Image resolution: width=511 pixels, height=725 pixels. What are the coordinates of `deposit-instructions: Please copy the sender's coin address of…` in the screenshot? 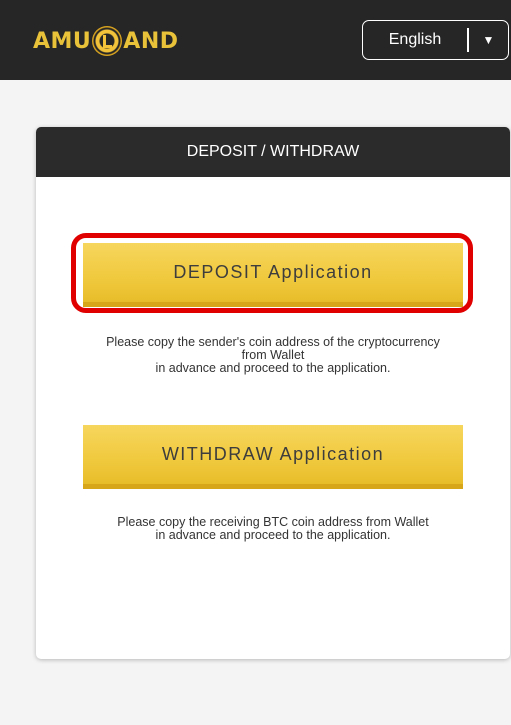 It's located at (273, 355).